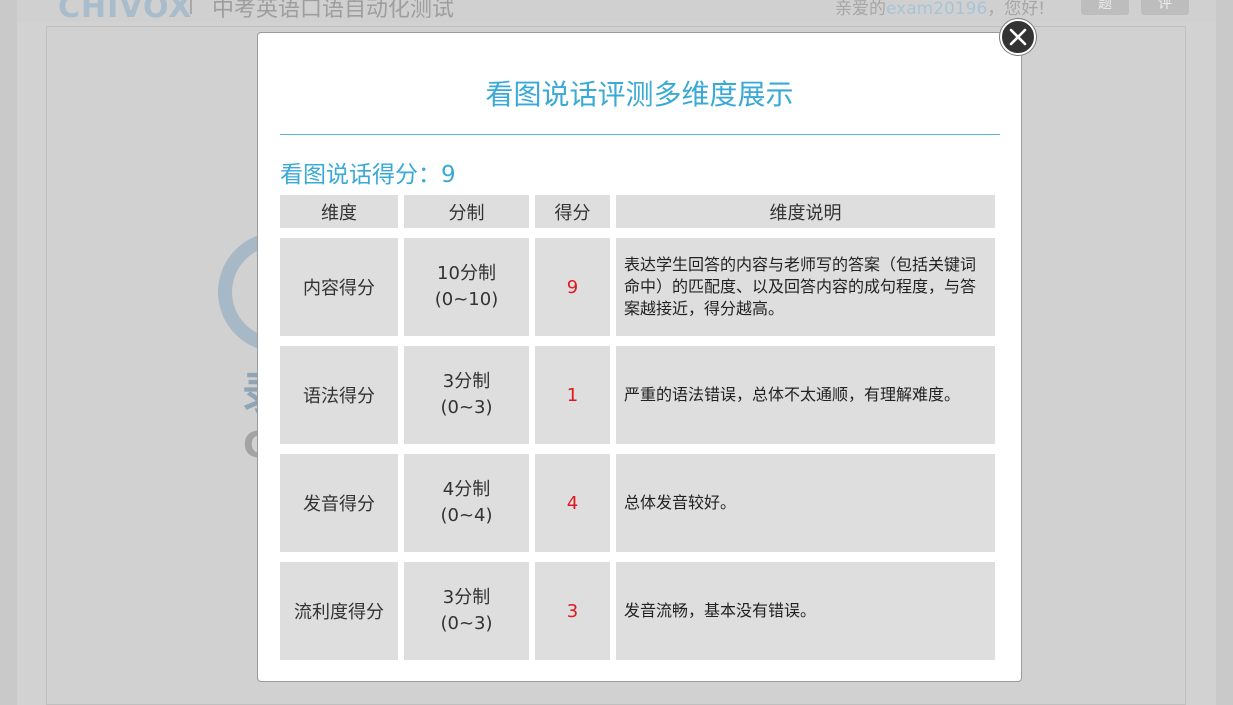 This screenshot has width=1233, height=705. What do you see at coordinates (1165, 7) in the screenshot?
I see `header-button-2: 评` at bounding box center [1165, 7].